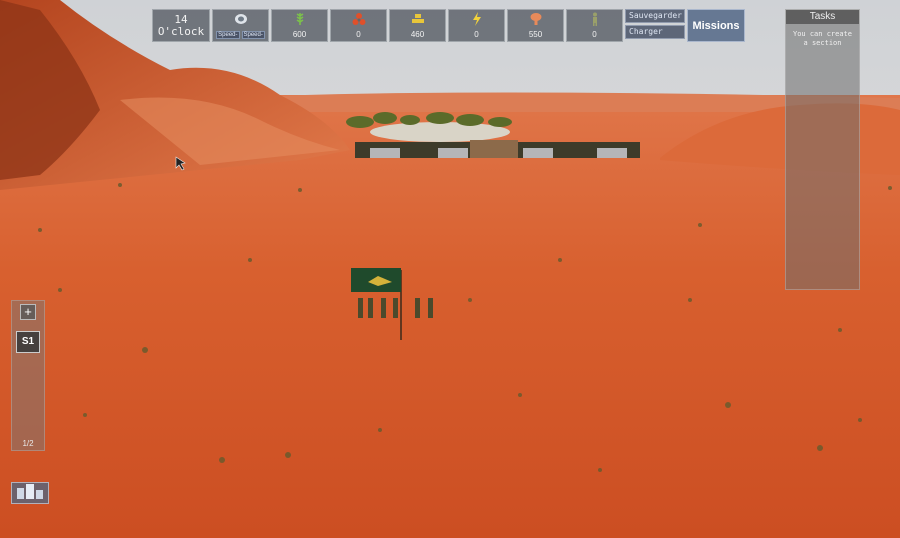  Describe the element at coordinates (594, 34) in the screenshot. I see `troops-value: 0` at that location.